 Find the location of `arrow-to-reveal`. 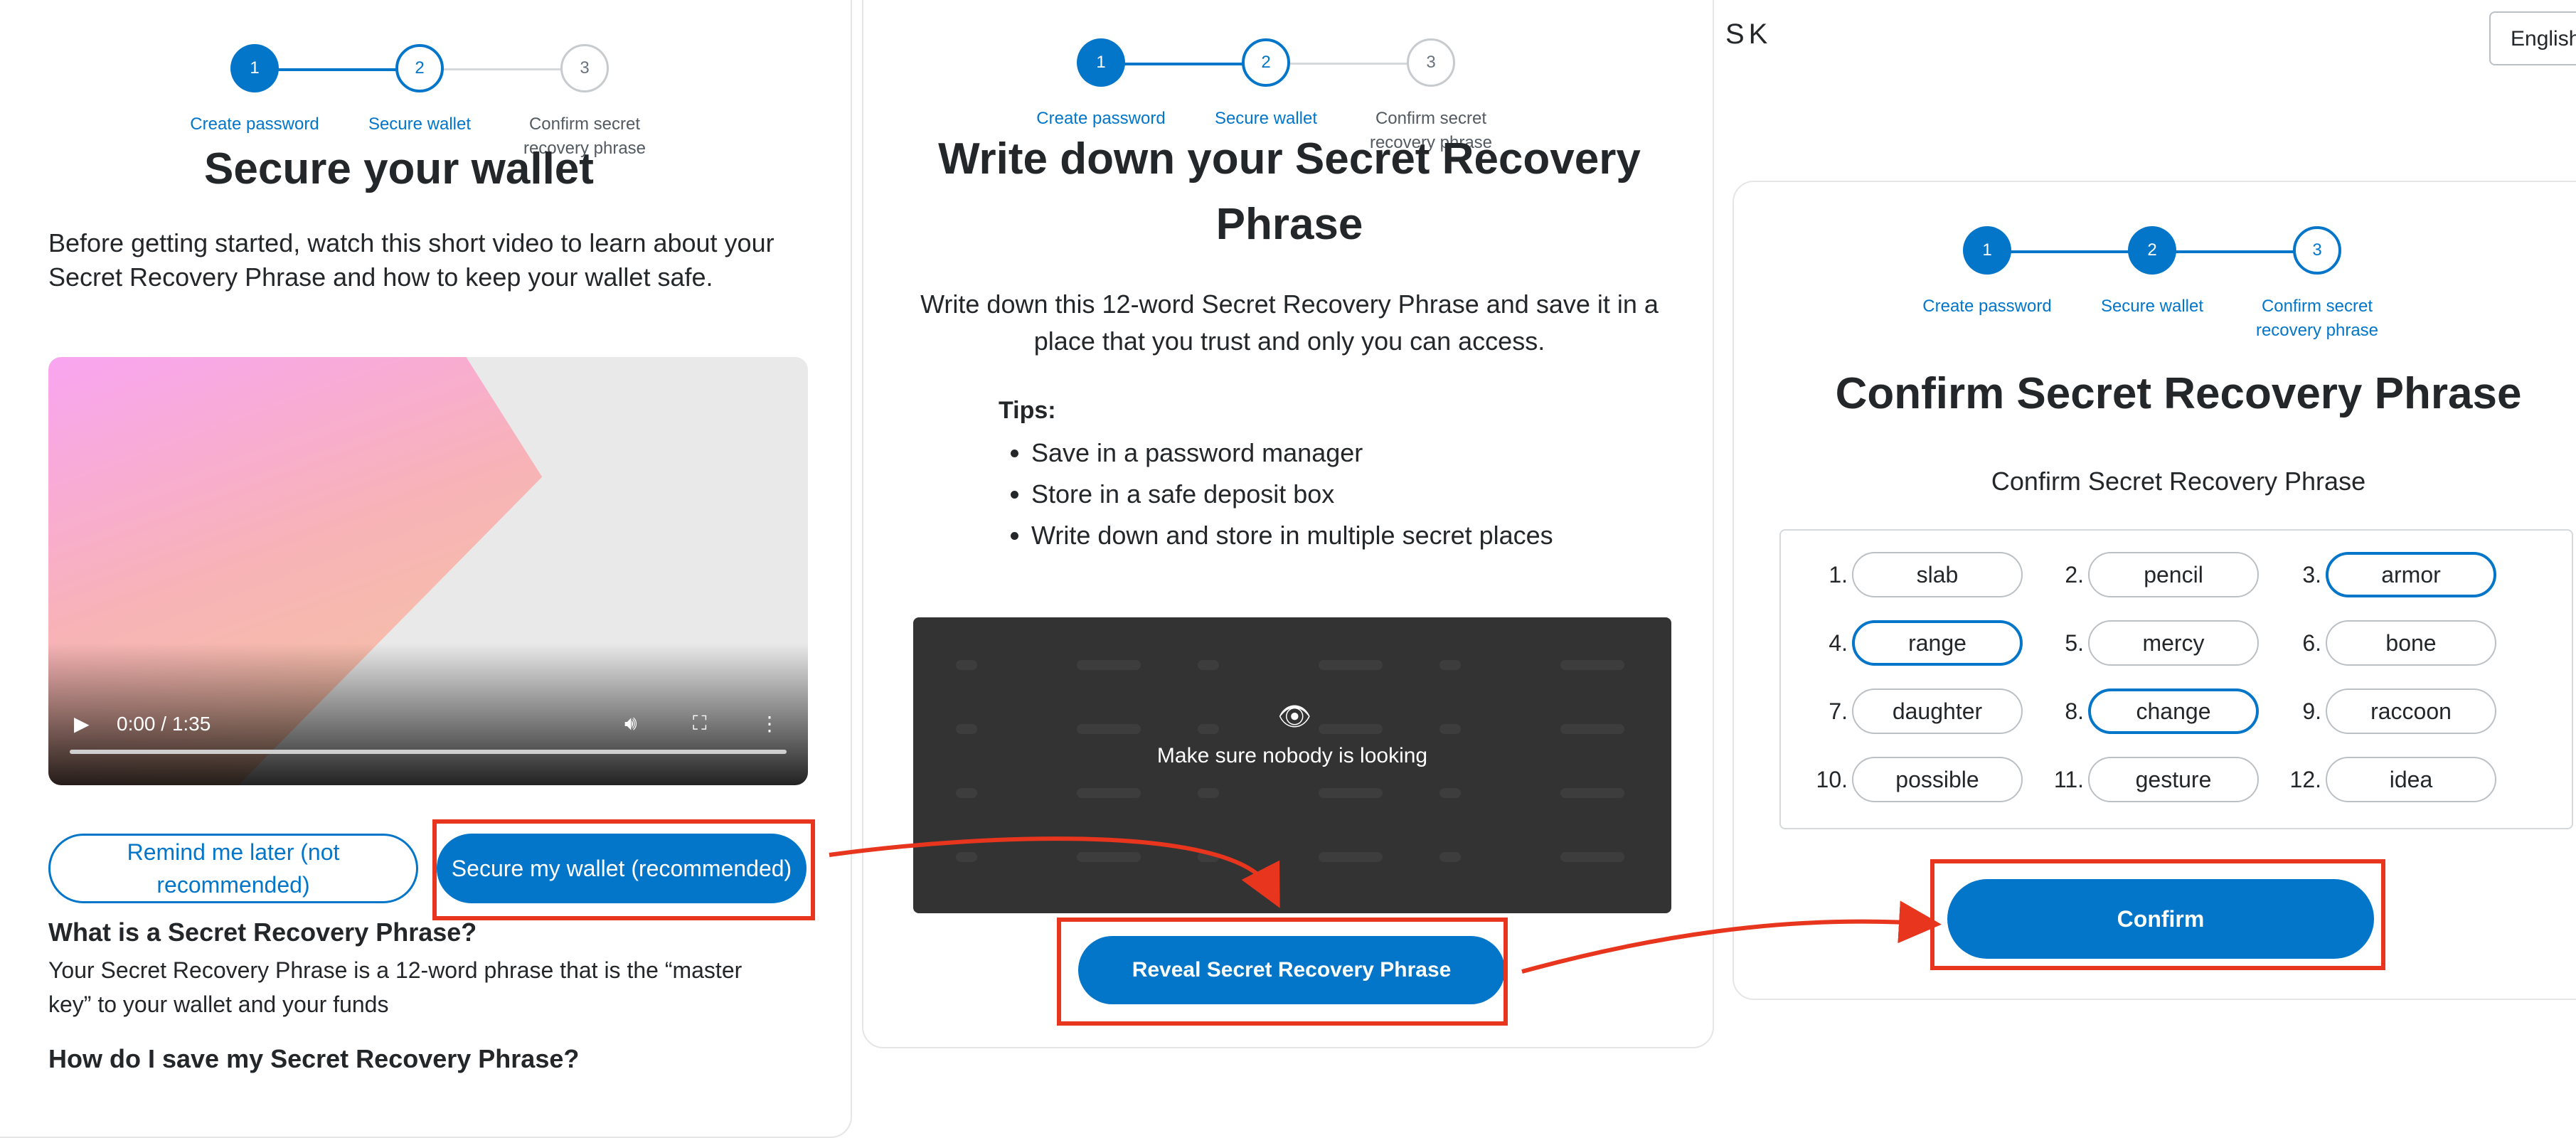

arrow-to-reveal is located at coordinates (1054, 872).